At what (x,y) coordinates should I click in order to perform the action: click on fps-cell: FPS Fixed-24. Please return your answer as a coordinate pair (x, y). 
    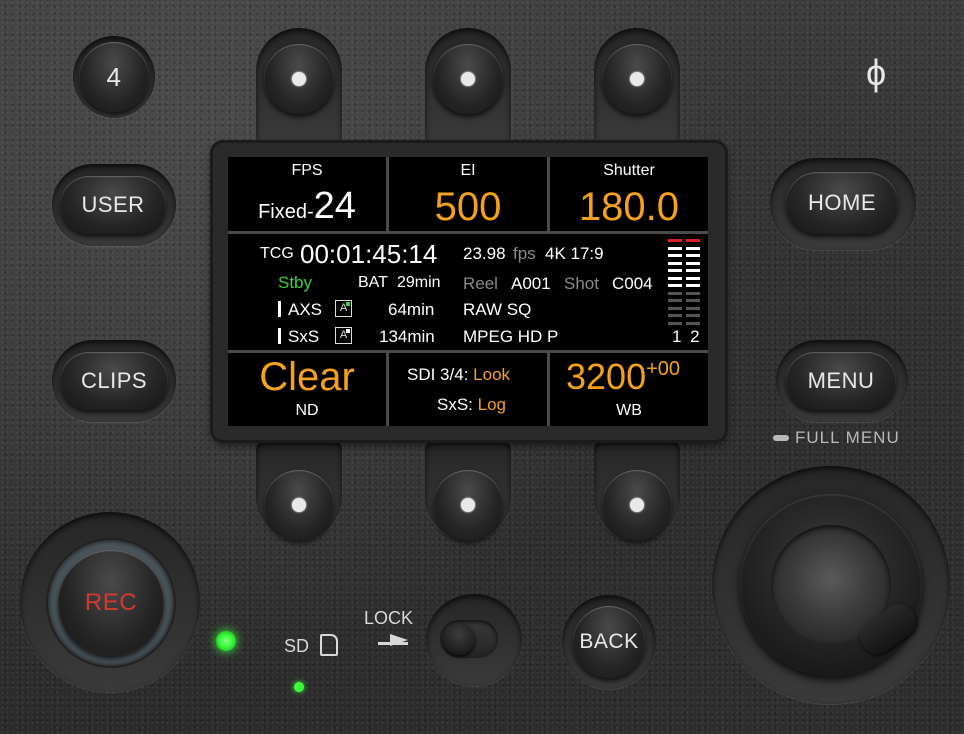
    Looking at the image, I should click on (307, 194).